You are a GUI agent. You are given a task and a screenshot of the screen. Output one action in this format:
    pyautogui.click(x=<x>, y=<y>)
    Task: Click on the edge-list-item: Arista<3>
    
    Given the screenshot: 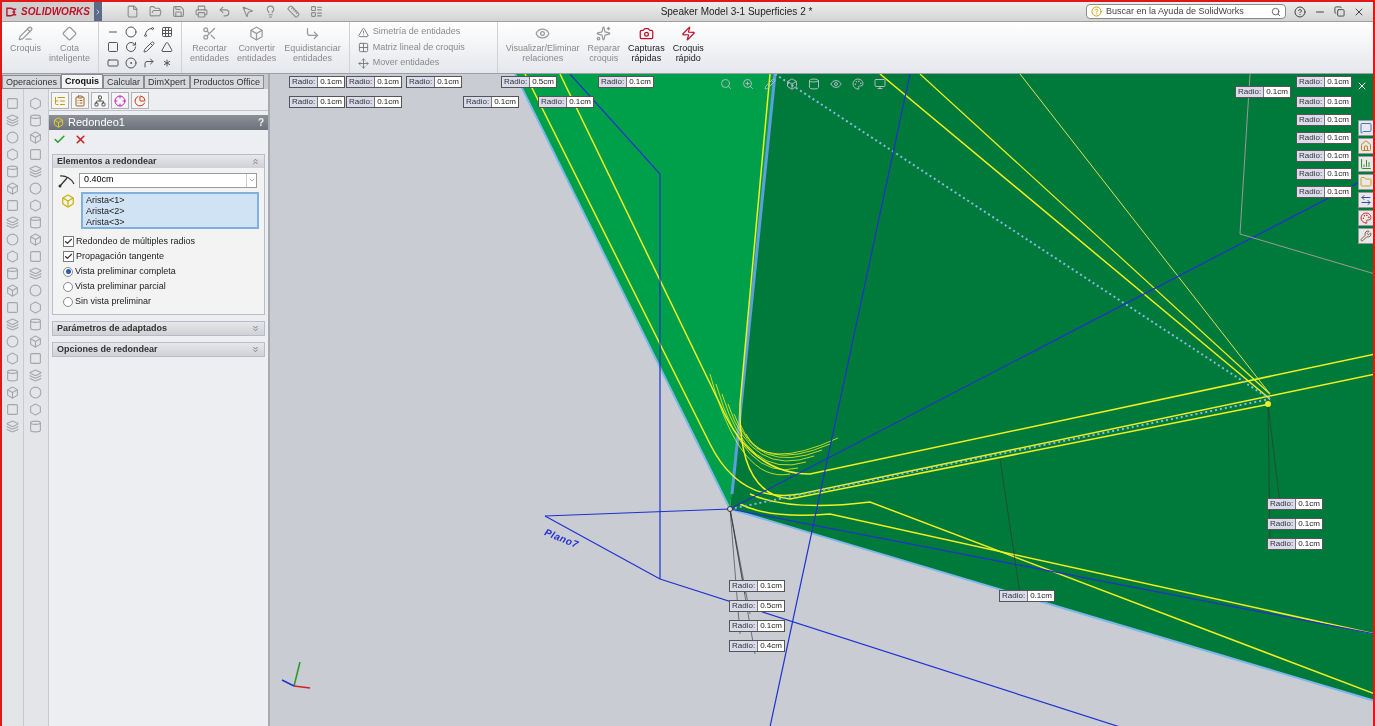 What is the action you would take?
    pyautogui.click(x=170, y=222)
    